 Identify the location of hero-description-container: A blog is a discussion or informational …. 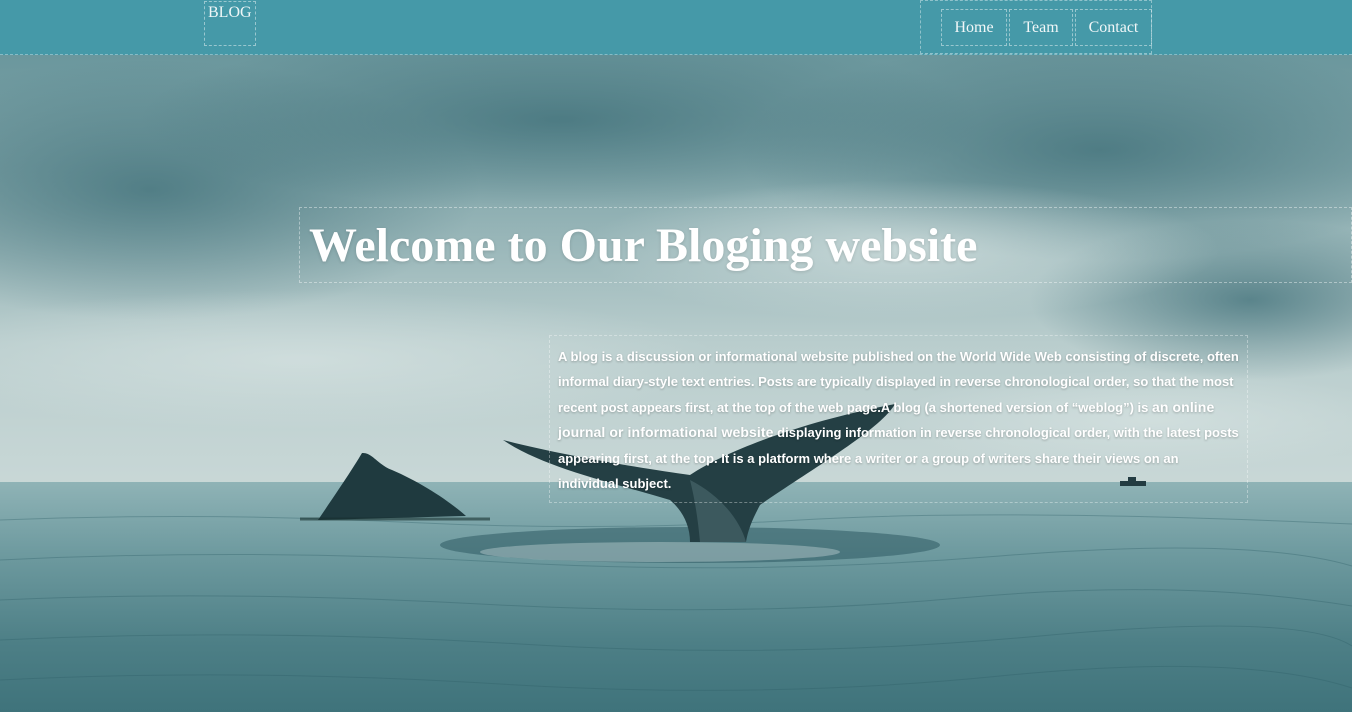
(898, 419).